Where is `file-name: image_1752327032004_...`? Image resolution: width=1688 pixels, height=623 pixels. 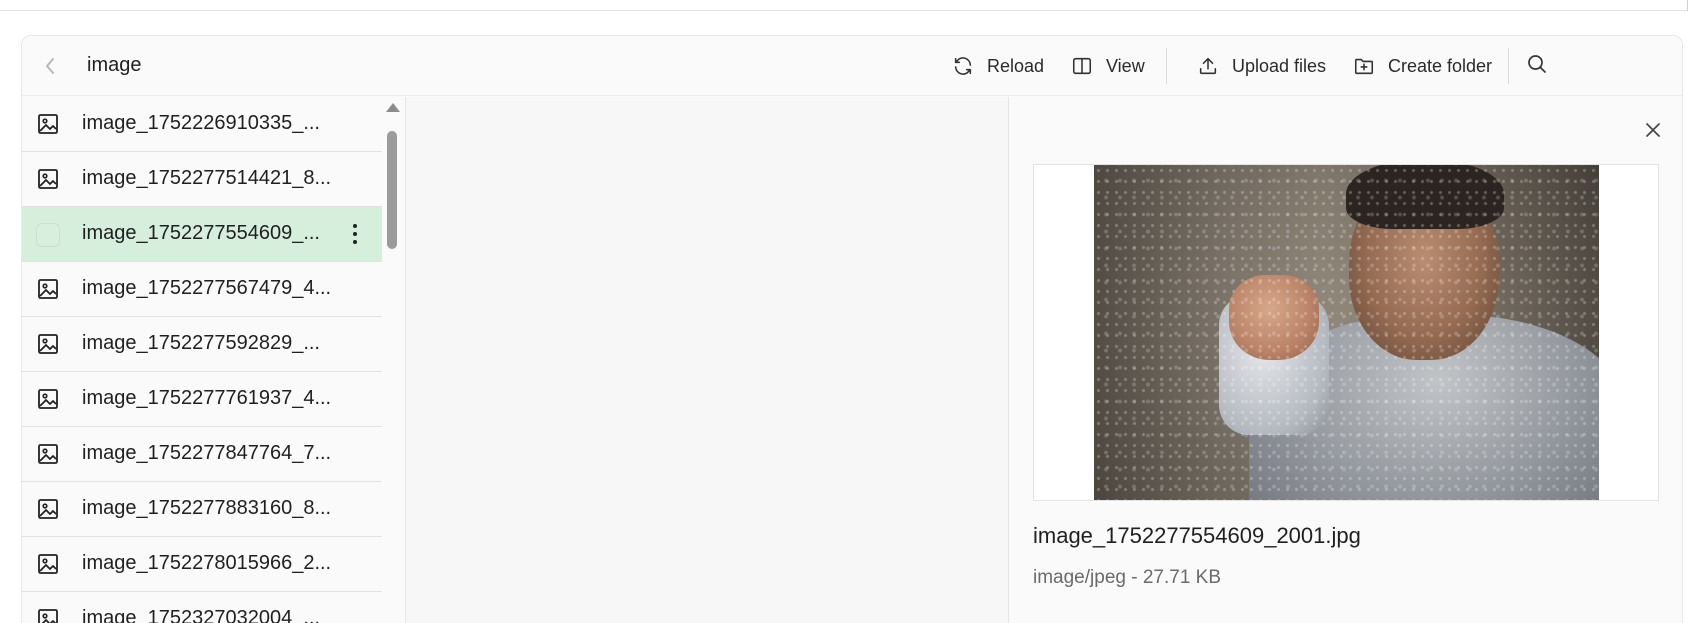
file-name: image_1752327032004_... is located at coordinates (201, 615).